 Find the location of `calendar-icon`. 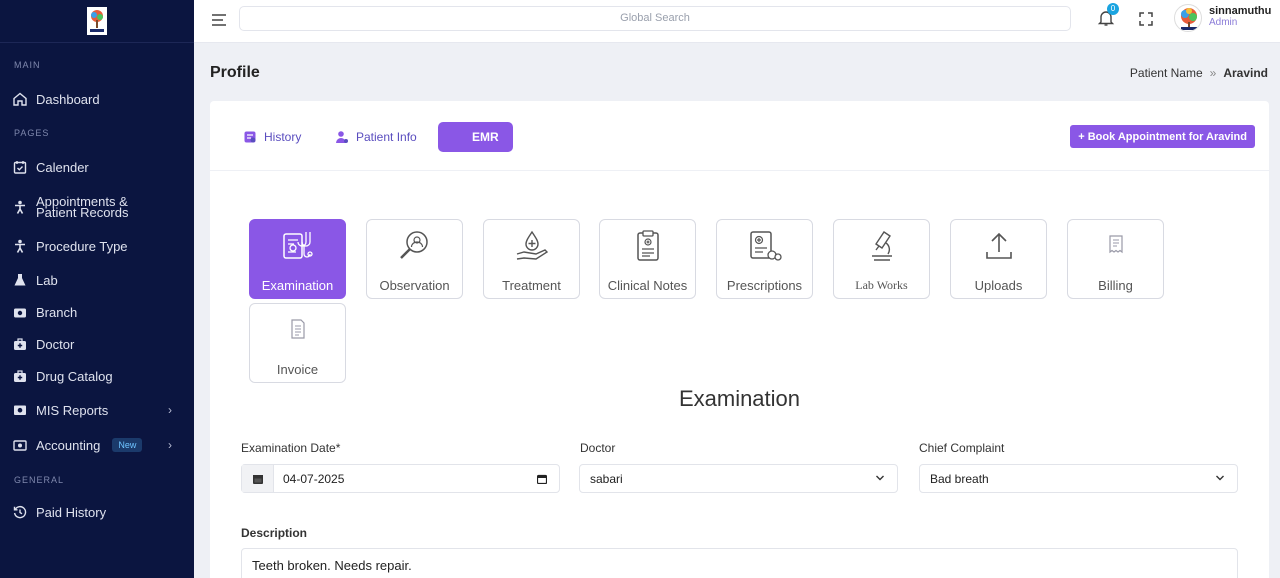

calendar-icon is located at coordinates (257, 479).